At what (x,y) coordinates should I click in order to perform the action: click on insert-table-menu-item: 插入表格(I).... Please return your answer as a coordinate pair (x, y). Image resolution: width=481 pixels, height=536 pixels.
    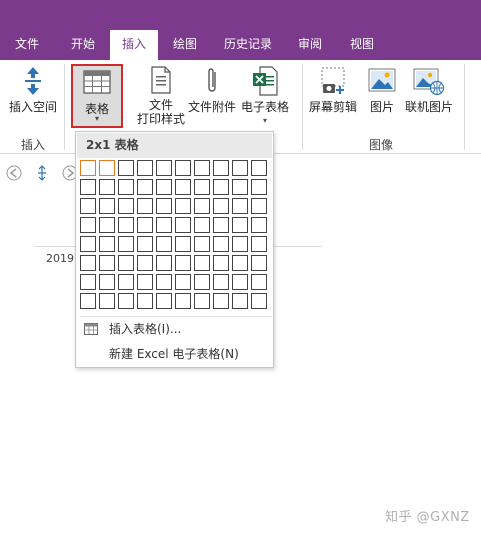
    Looking at the image, I should click on (174, 329).